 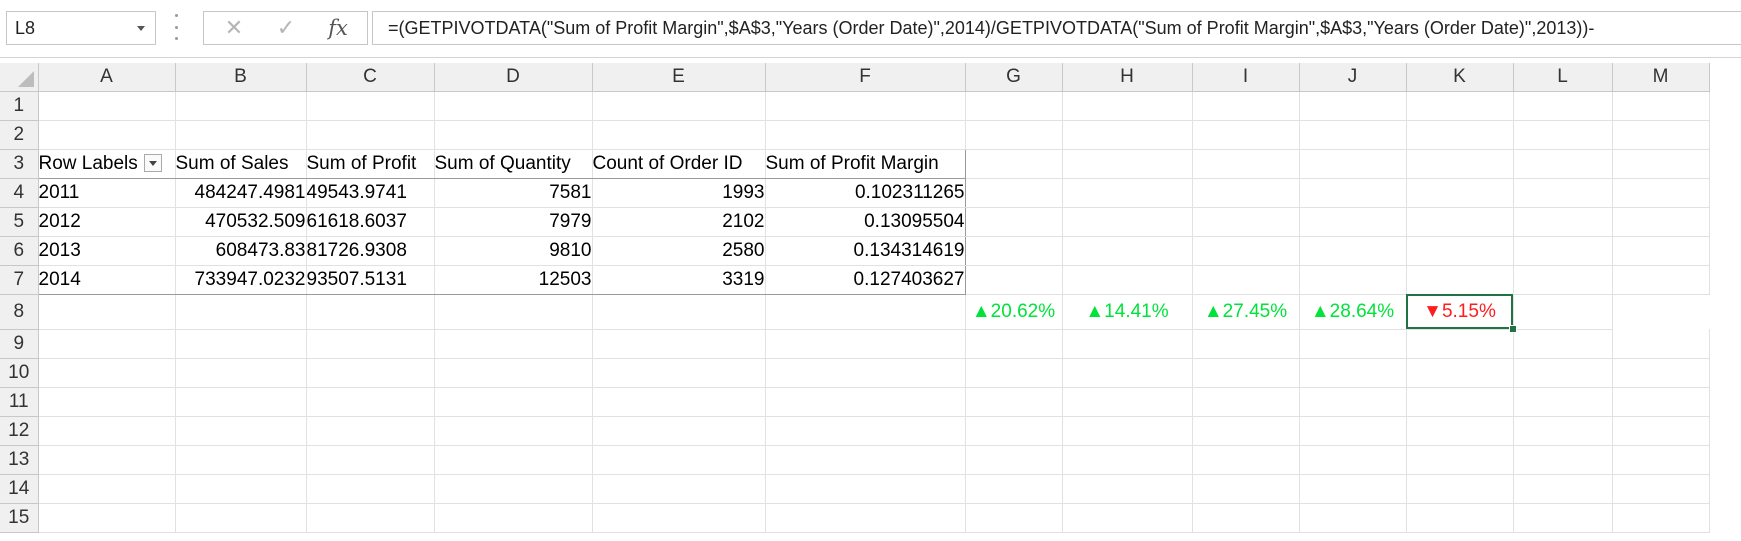 I want to click on row-header-13: 13, so click(x=19, y=460).